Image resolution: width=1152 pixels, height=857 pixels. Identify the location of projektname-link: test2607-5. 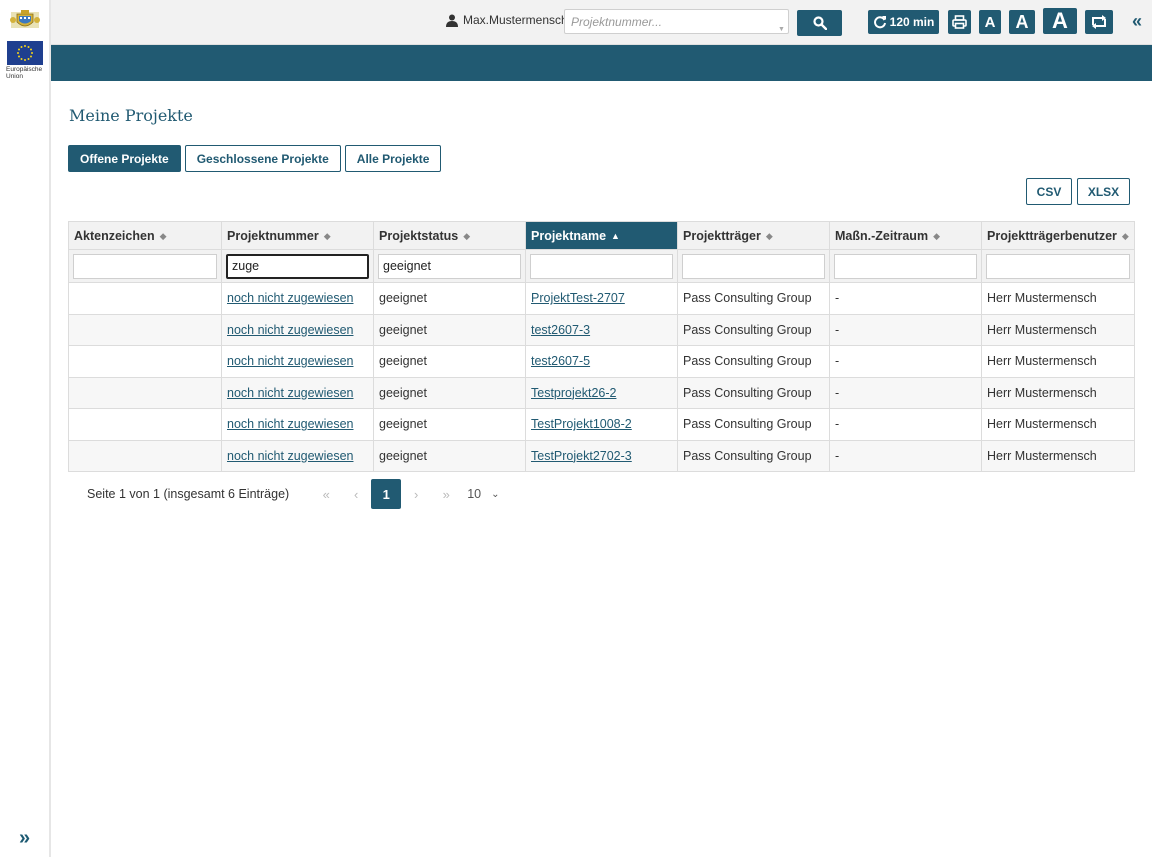
(560, 361).